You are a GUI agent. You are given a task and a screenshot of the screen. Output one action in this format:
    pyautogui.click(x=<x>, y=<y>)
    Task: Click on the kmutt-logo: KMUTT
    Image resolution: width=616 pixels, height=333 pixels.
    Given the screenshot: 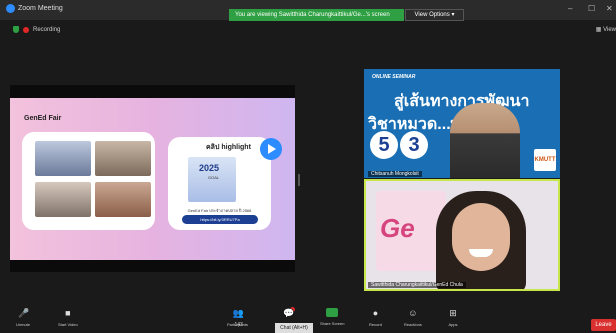 What is the action you would take?
    pyautogui.click(x=545, y=160)
    